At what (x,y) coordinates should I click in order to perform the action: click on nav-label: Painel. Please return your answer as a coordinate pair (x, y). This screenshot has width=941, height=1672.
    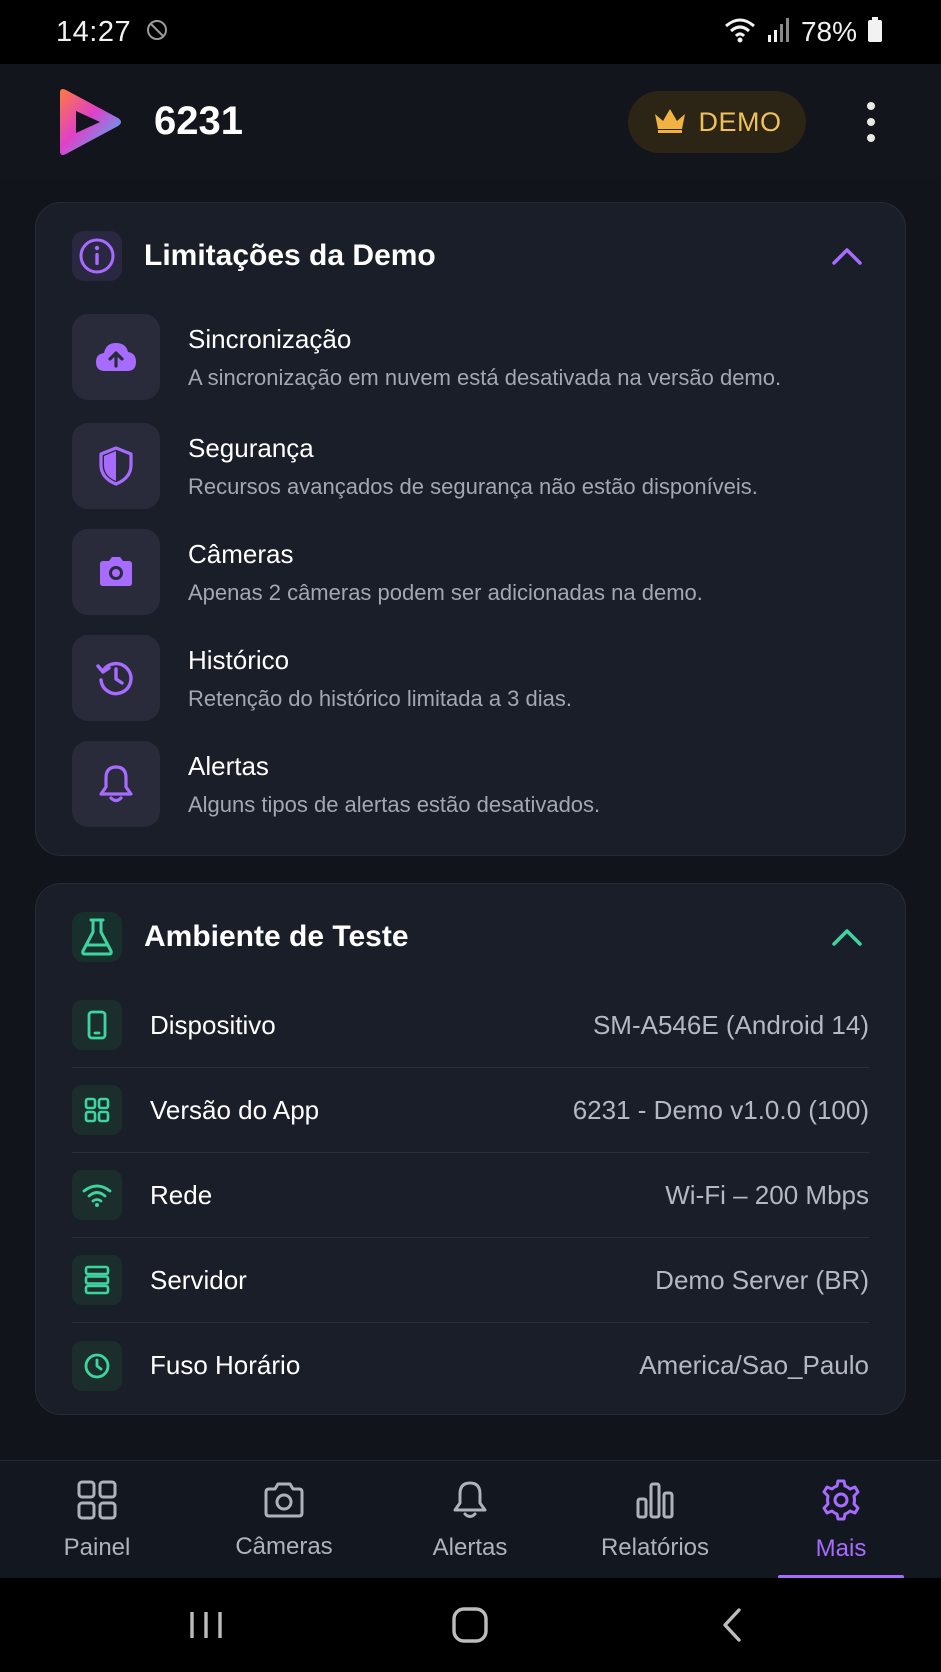
    Looking at the image, I should click on (97, 1547).